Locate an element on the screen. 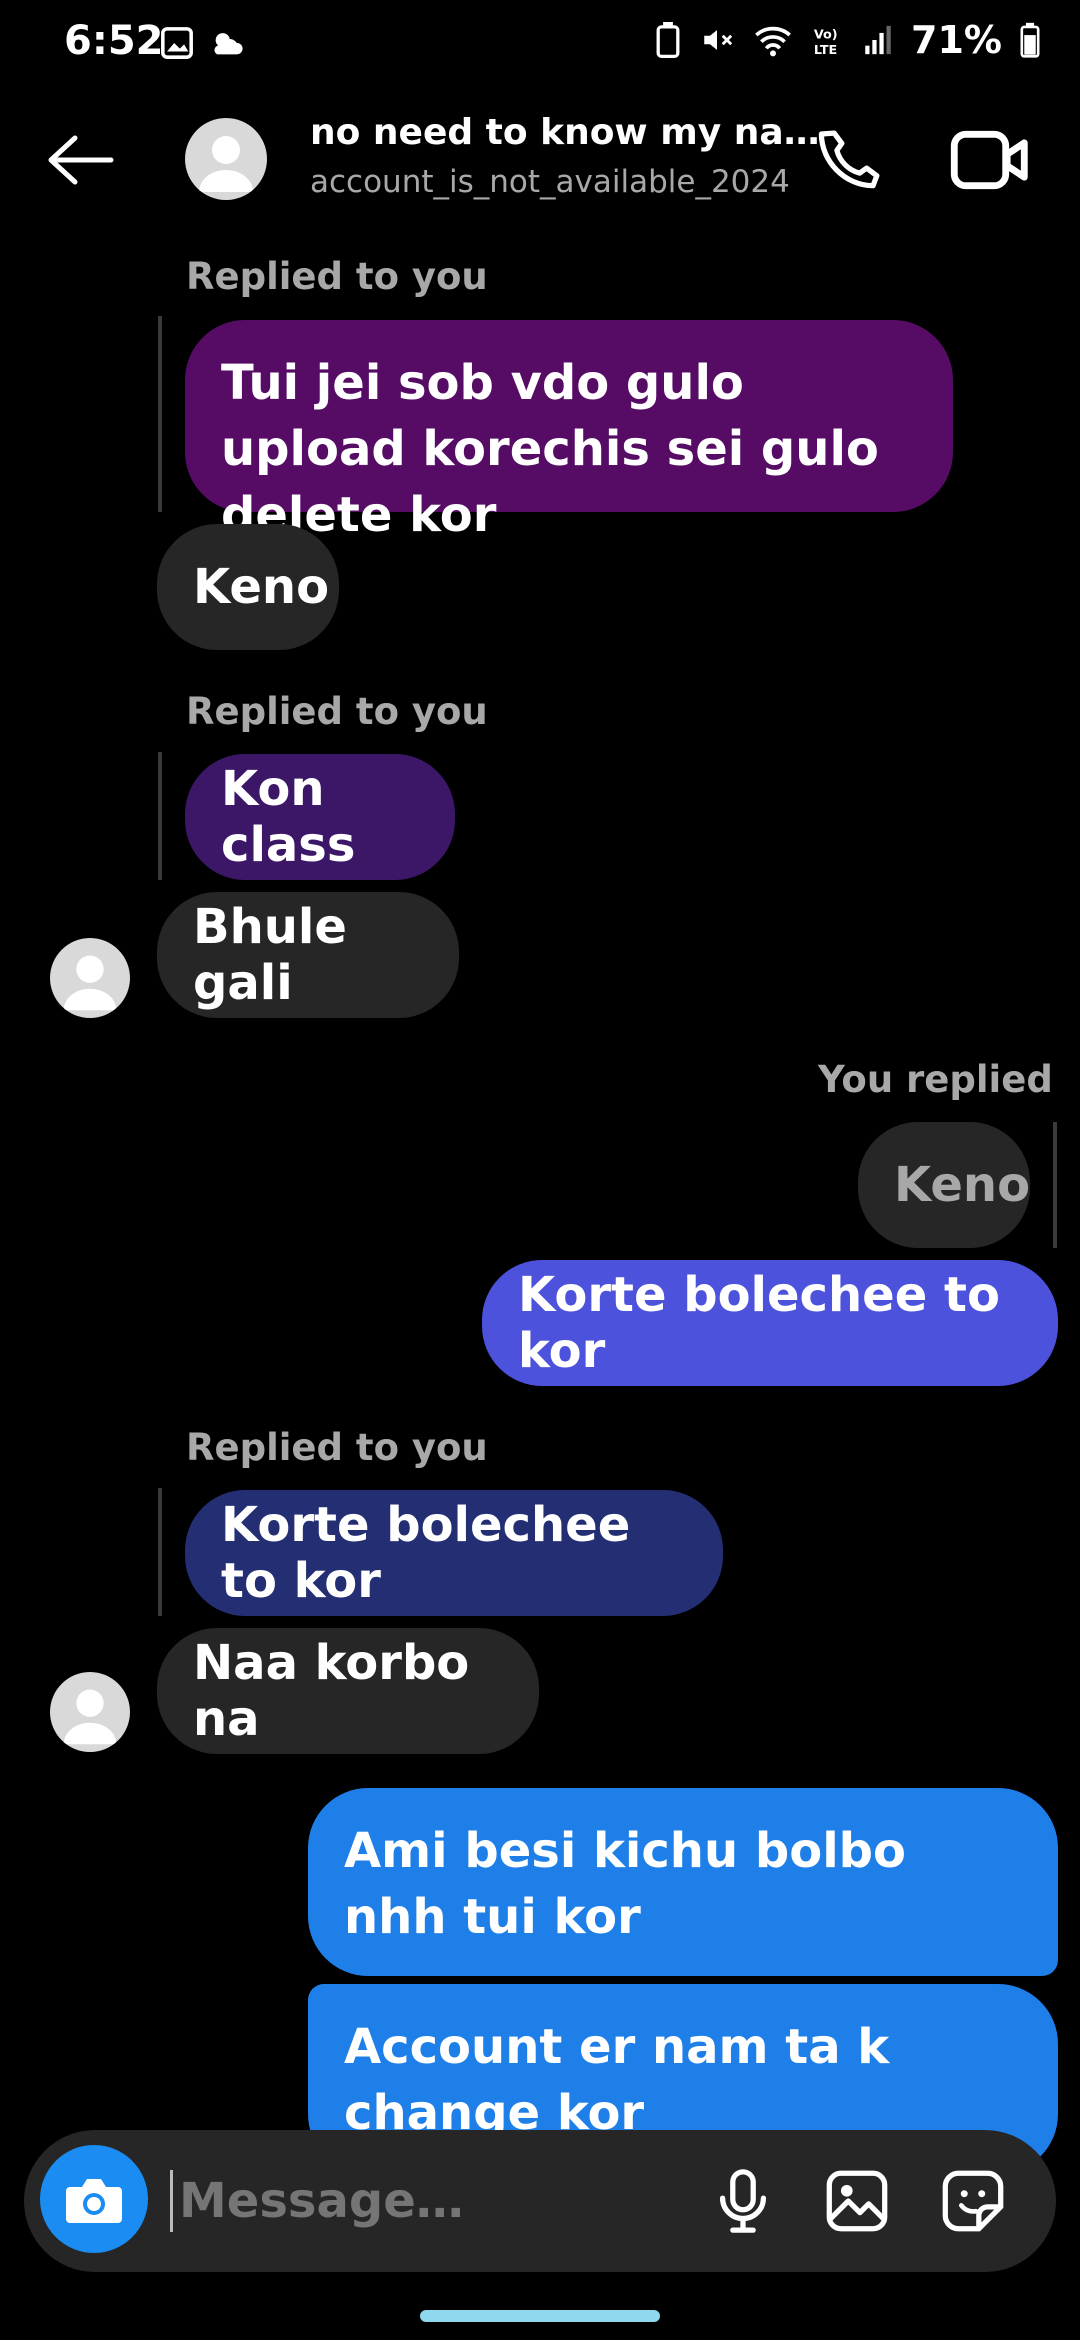 The image size is (1080, 2340). status-right-icons: Vo) LTE 71% is located at coordinates (847, 40).